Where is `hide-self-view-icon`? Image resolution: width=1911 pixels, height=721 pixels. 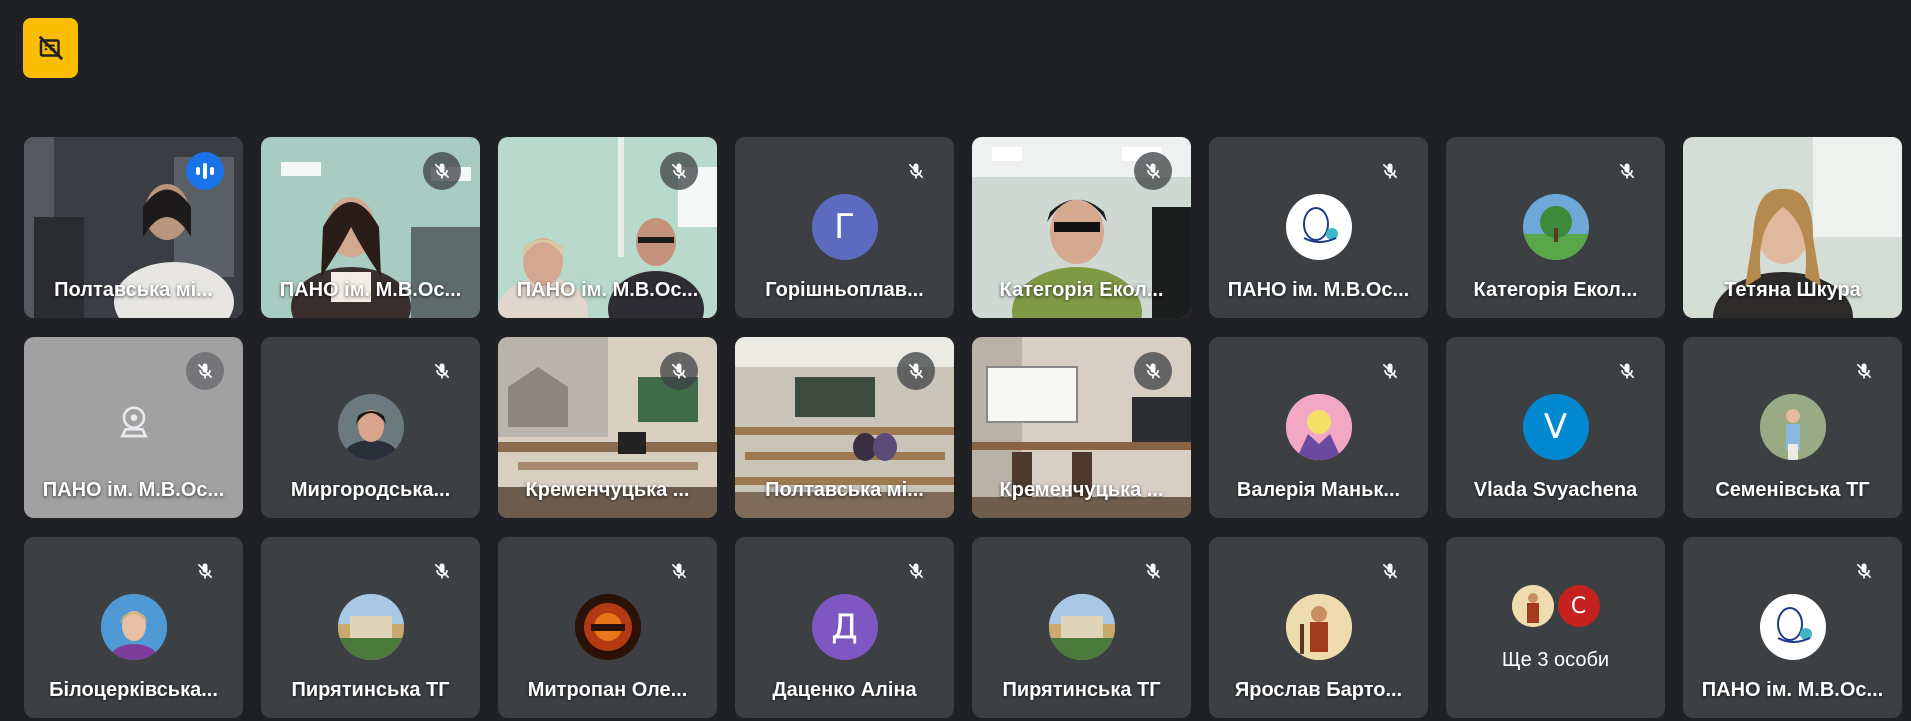
hide-self-view-icon is located at coordinates (50, 48).